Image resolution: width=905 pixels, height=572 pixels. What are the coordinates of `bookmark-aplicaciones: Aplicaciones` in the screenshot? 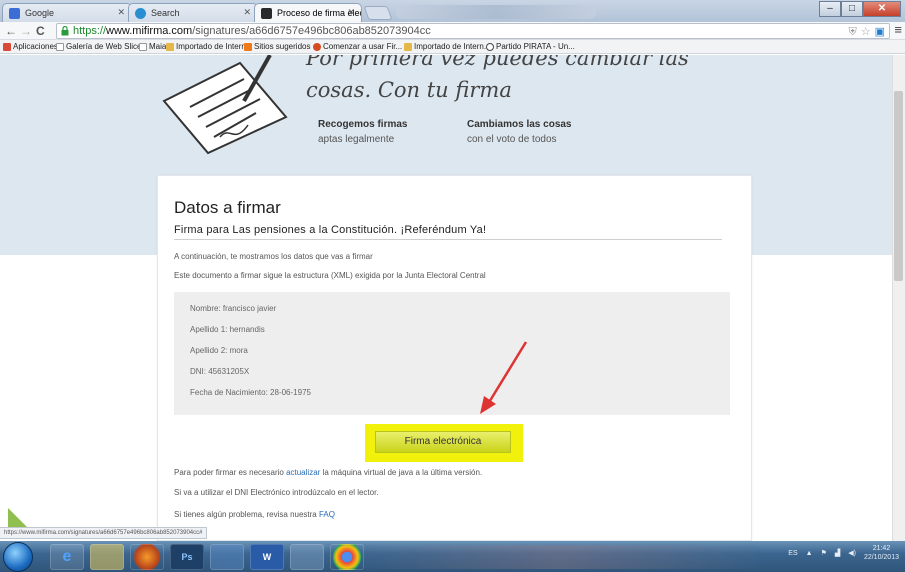 It's located at (30, 46).